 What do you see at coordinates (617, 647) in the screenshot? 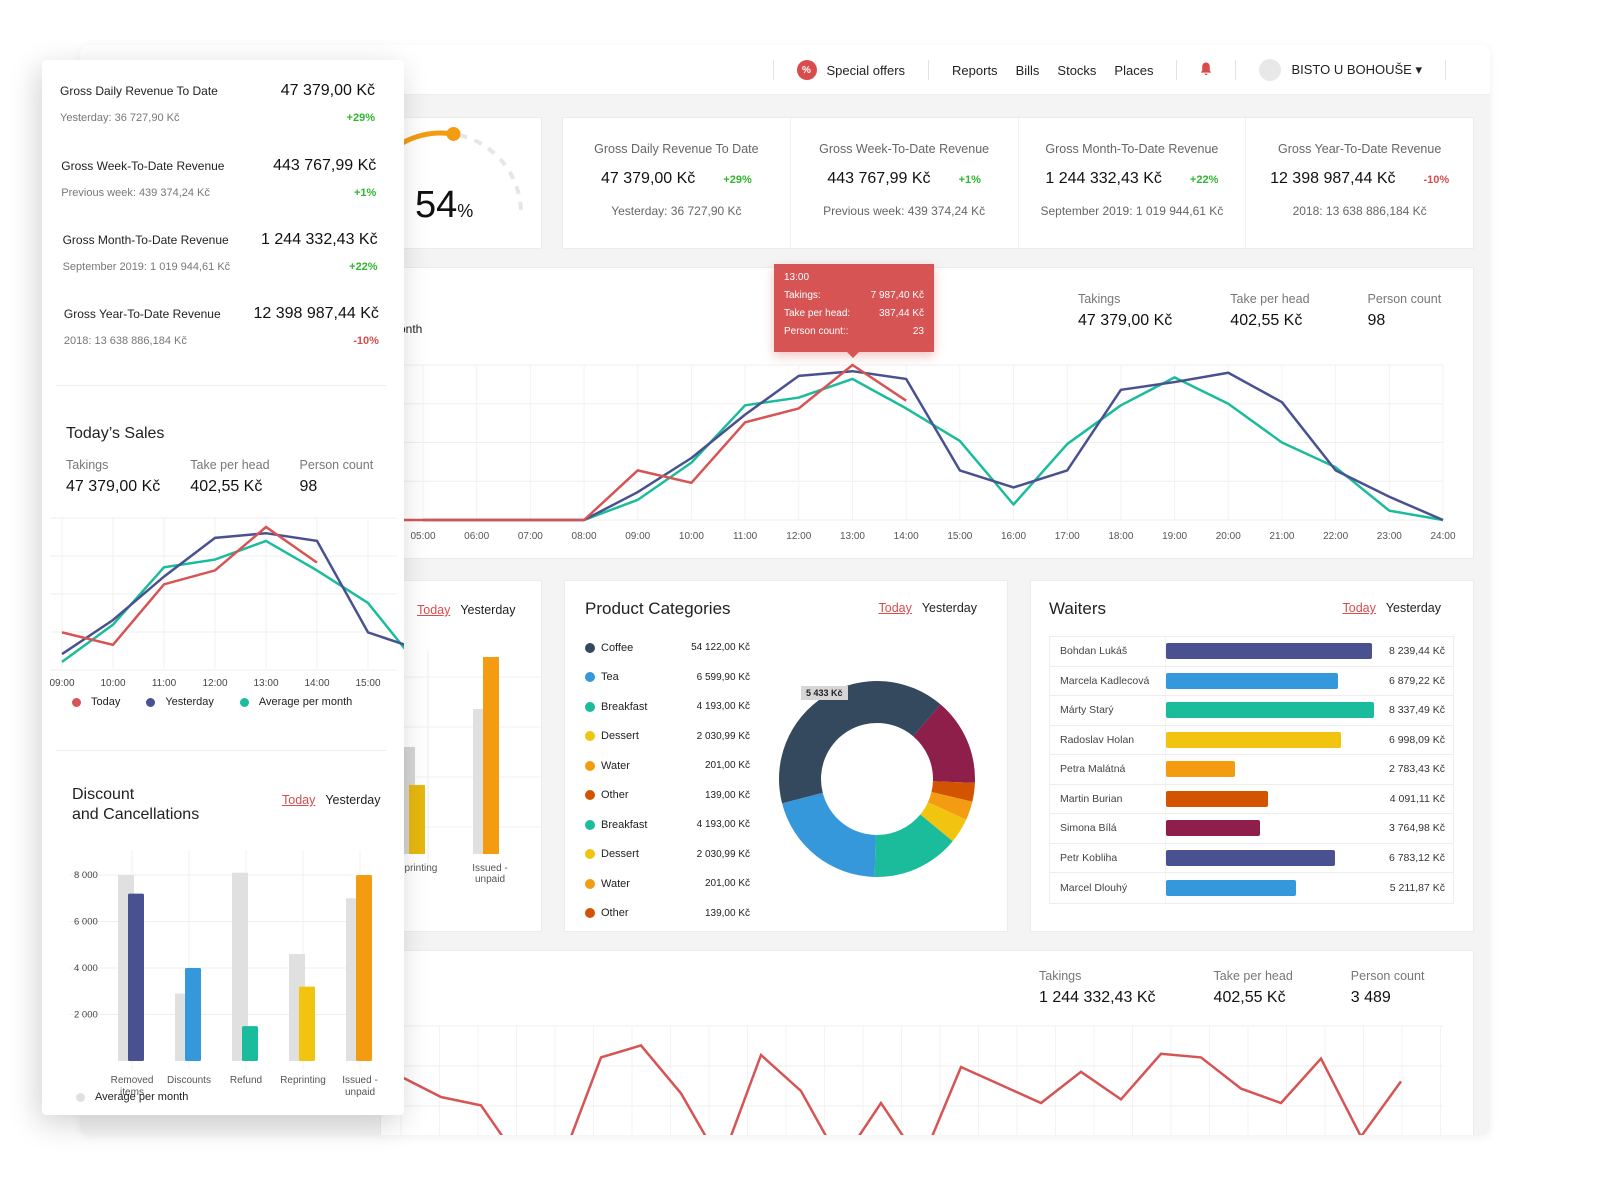
I see `category-name: Coffee` at bounding box center [617, 647].